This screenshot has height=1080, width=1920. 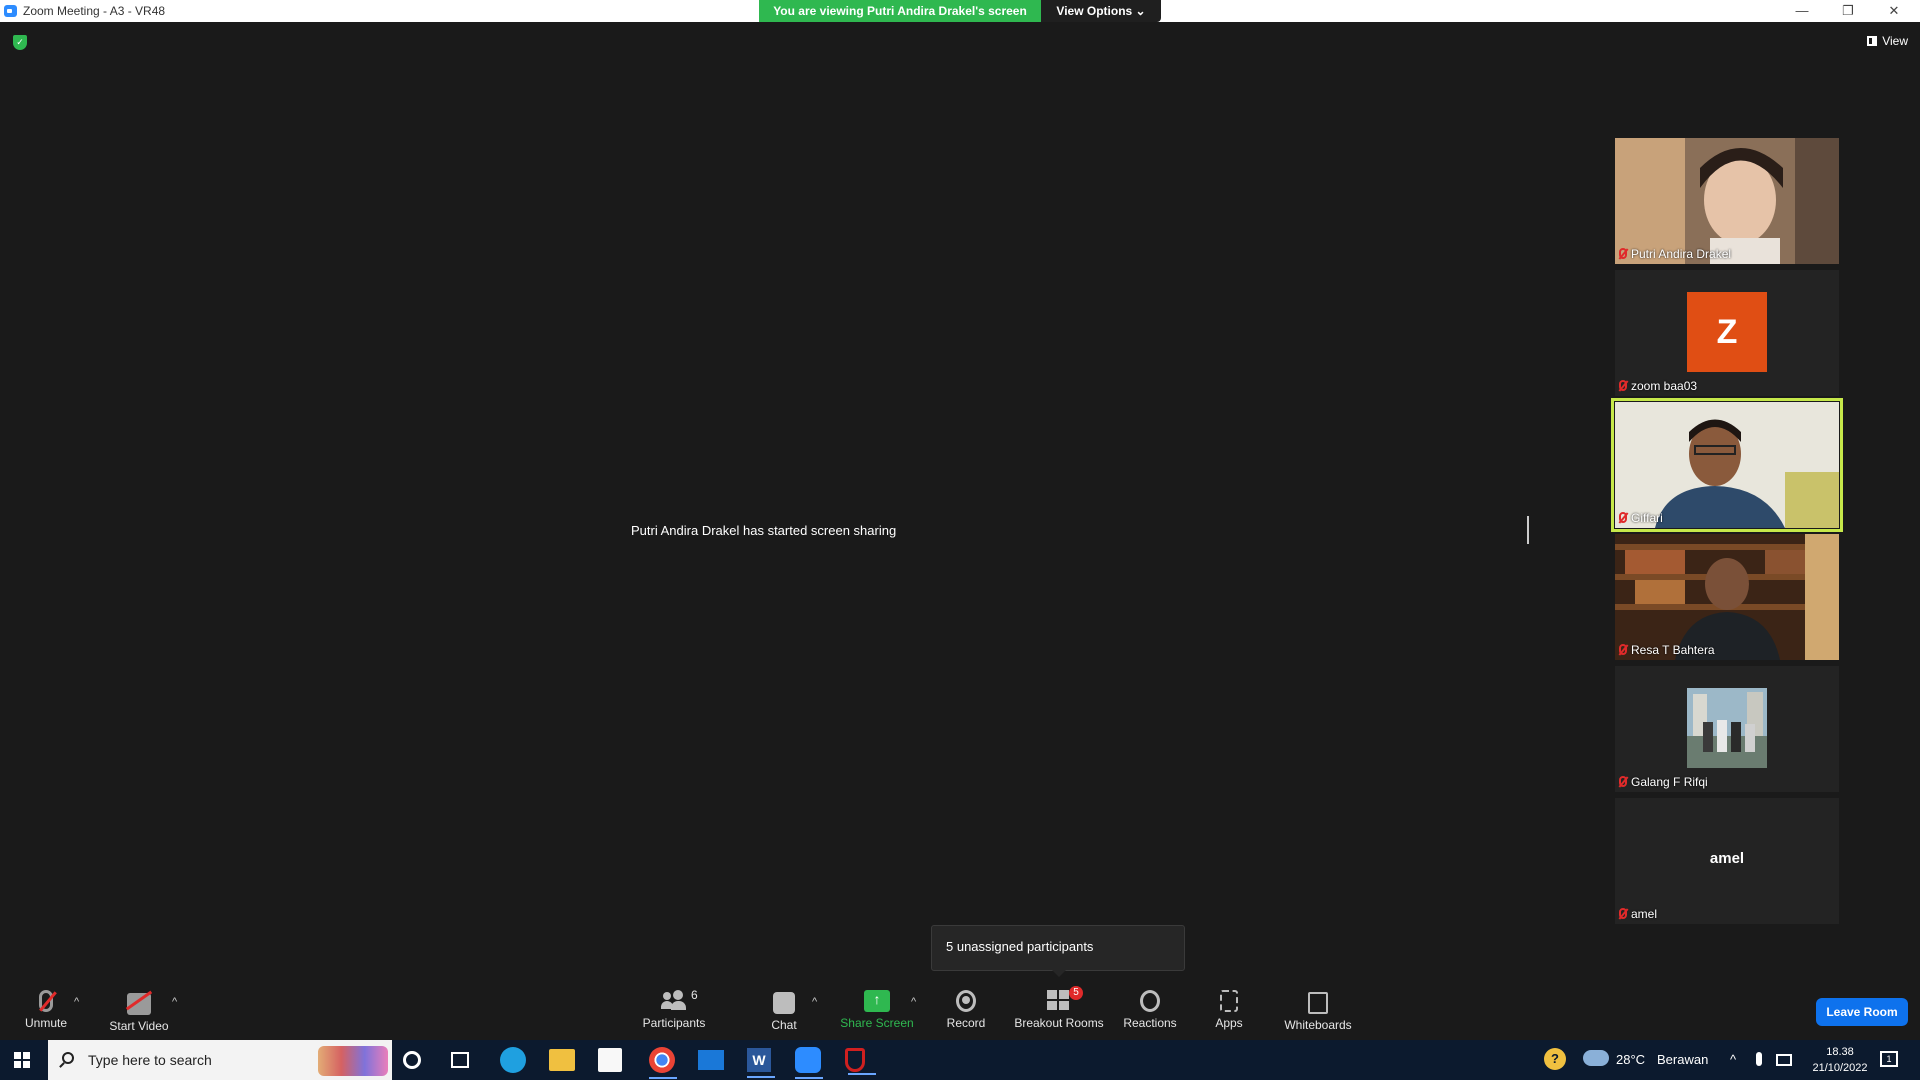 I want to click on unmute-label: Unmute, so click(x=46, y=1023).